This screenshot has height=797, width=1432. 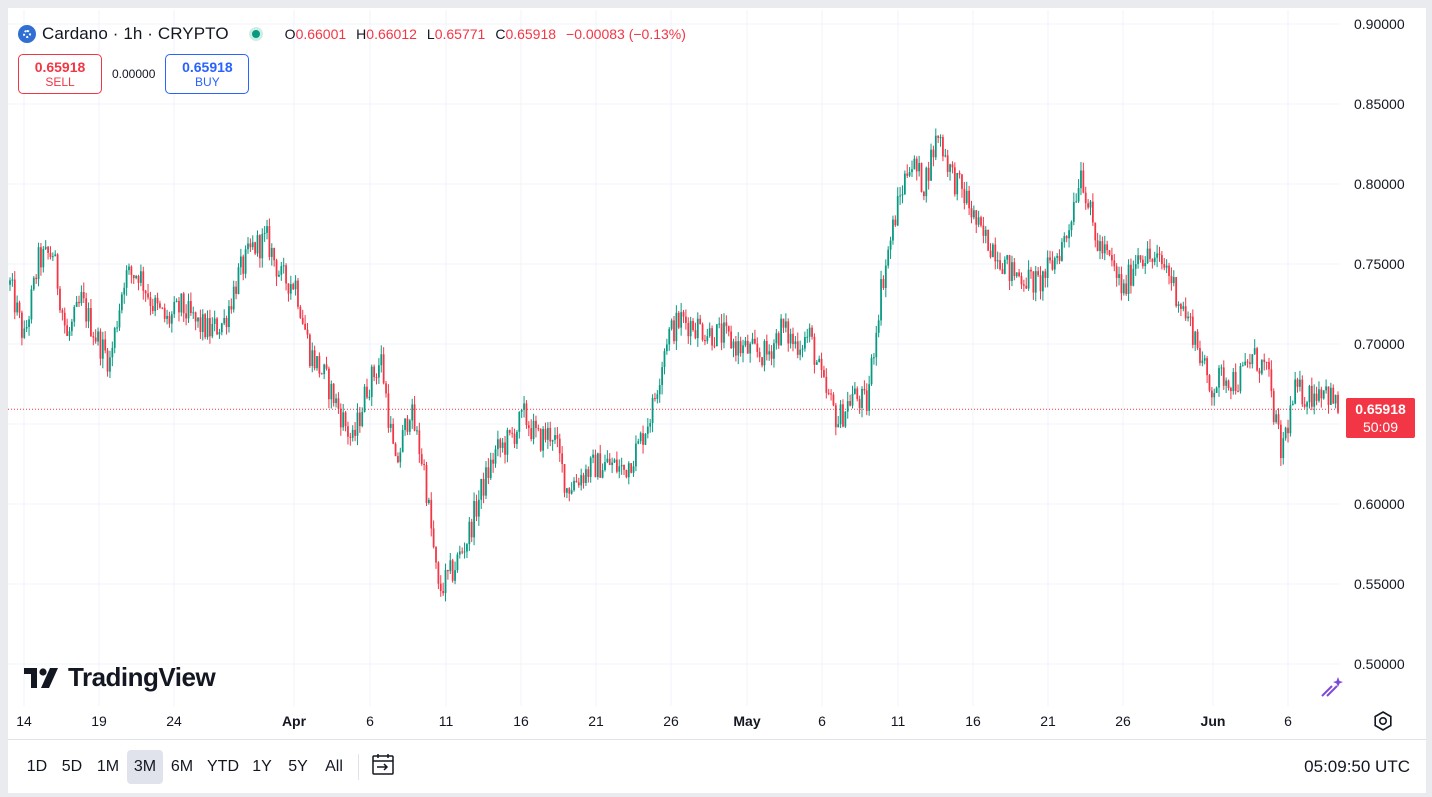 I want to click on logo-text: TradingView, so click(x=142, y=677).